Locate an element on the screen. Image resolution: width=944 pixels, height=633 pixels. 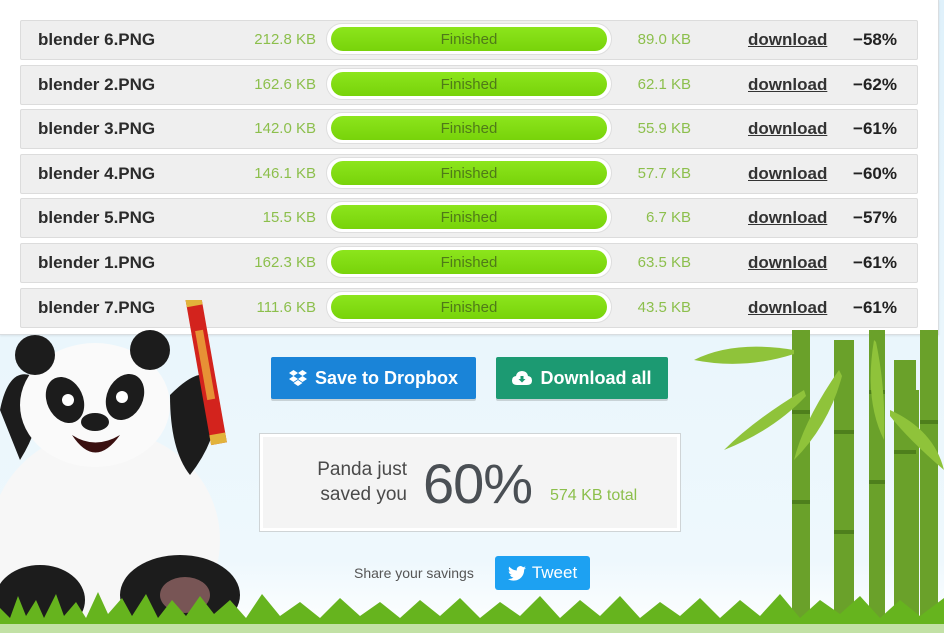
original-size: 146.1 KB is located at coordinates (285, 173).